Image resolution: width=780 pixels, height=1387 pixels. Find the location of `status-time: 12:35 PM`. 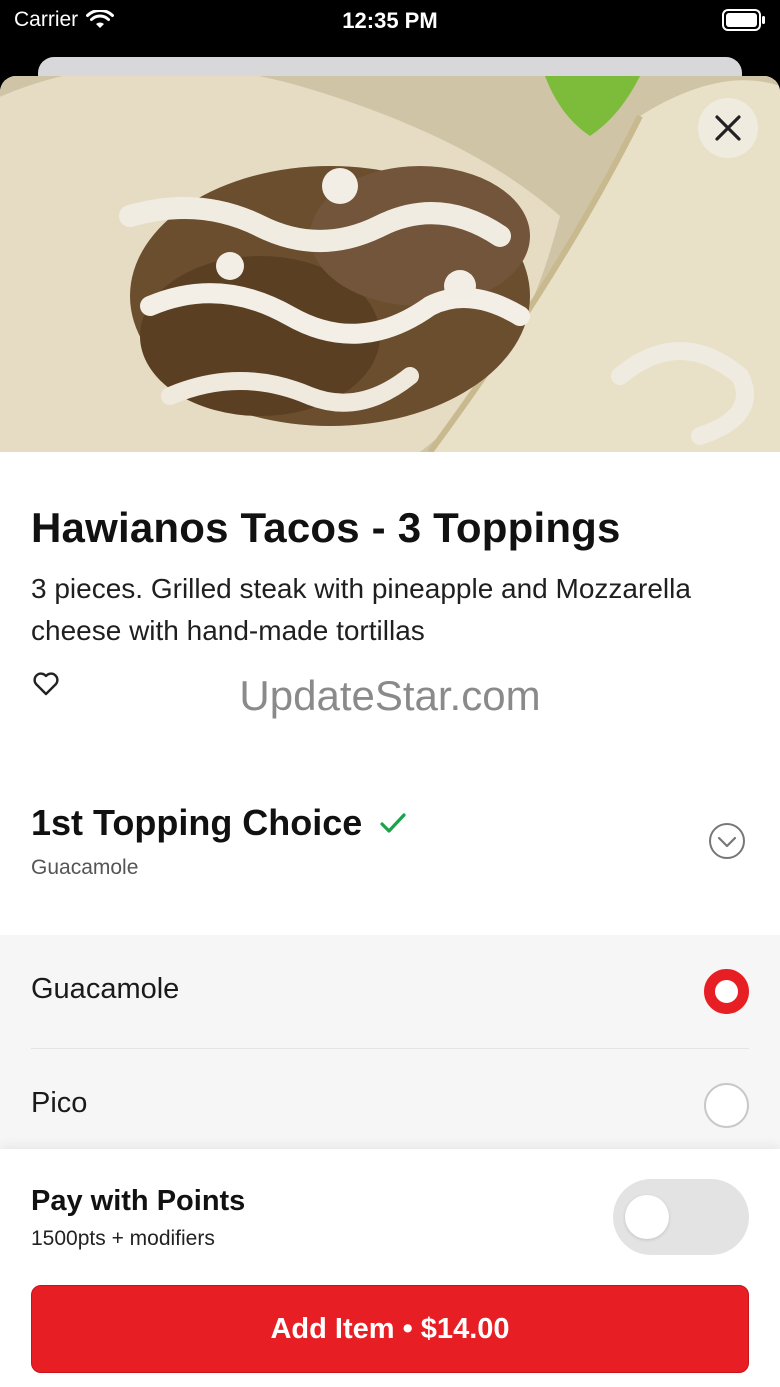

status-time: 12:35 PM is located at coordinates (390, 20).